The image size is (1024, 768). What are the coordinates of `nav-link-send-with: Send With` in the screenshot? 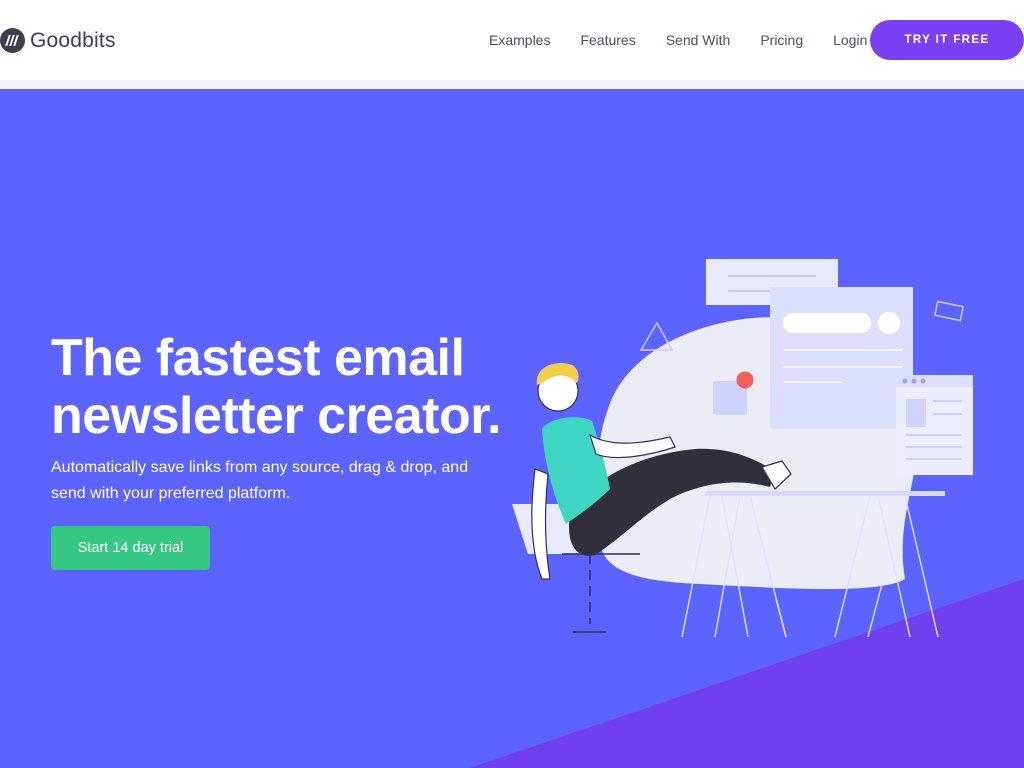 It's located at (698, 40).